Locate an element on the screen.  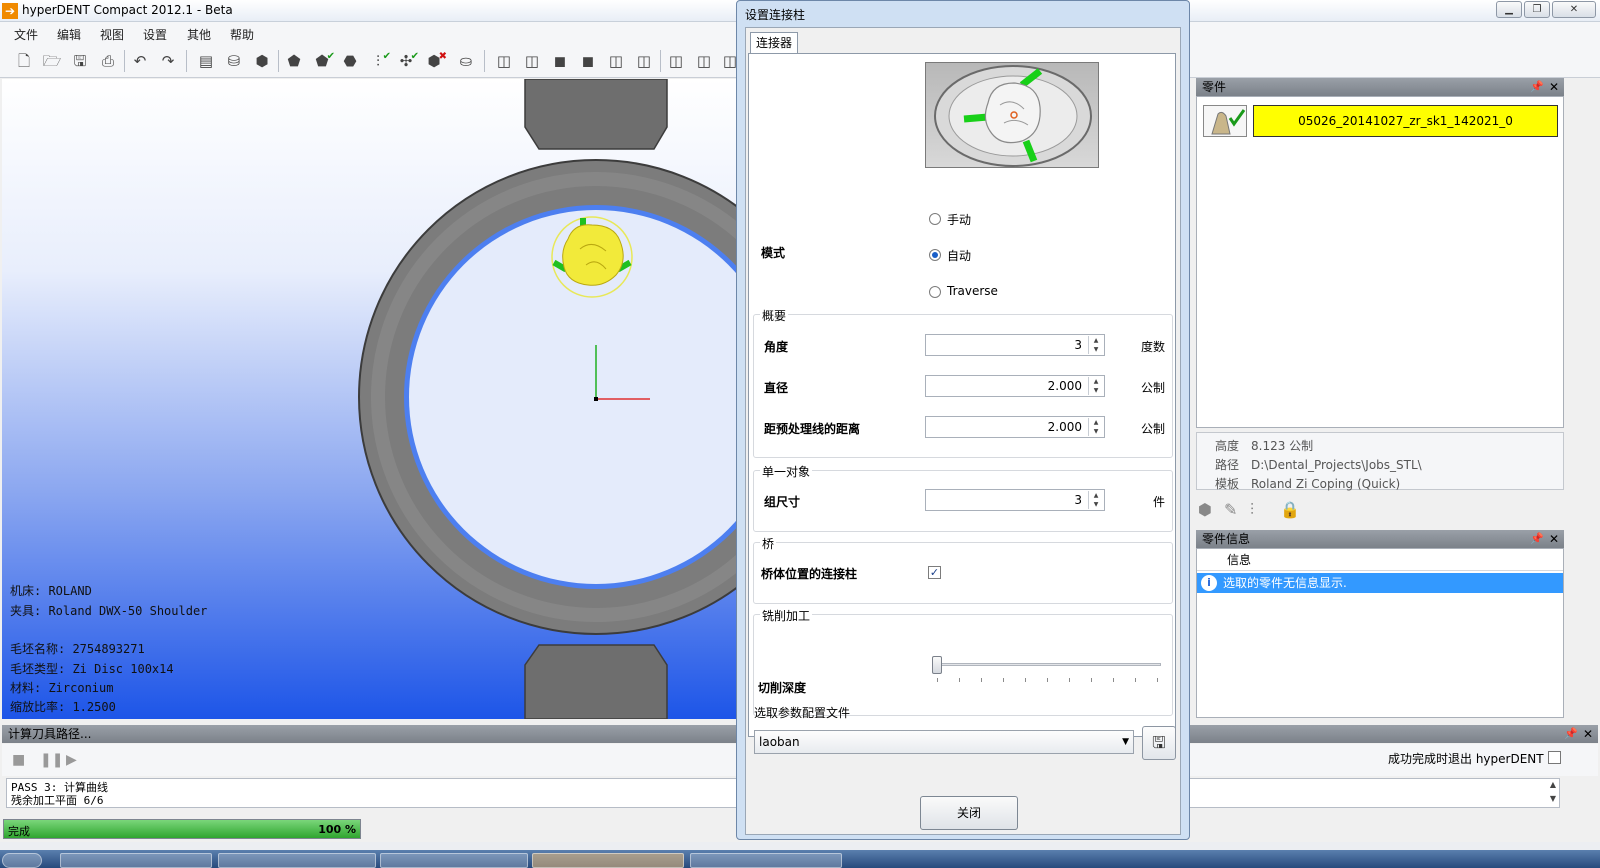
menu-view: 视图 is located at coordinates (112, 34).